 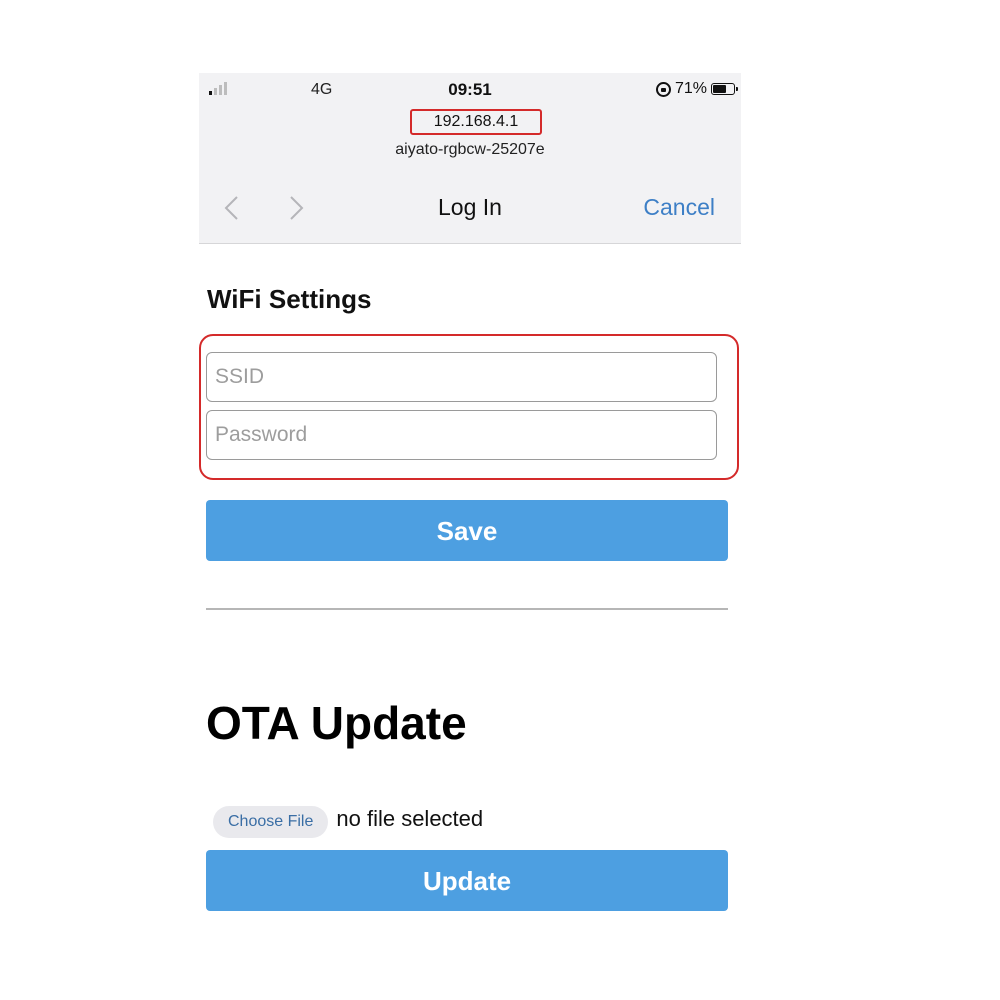 I want to click on url-address: 192.168.4.1, so click(x=476, y=122).